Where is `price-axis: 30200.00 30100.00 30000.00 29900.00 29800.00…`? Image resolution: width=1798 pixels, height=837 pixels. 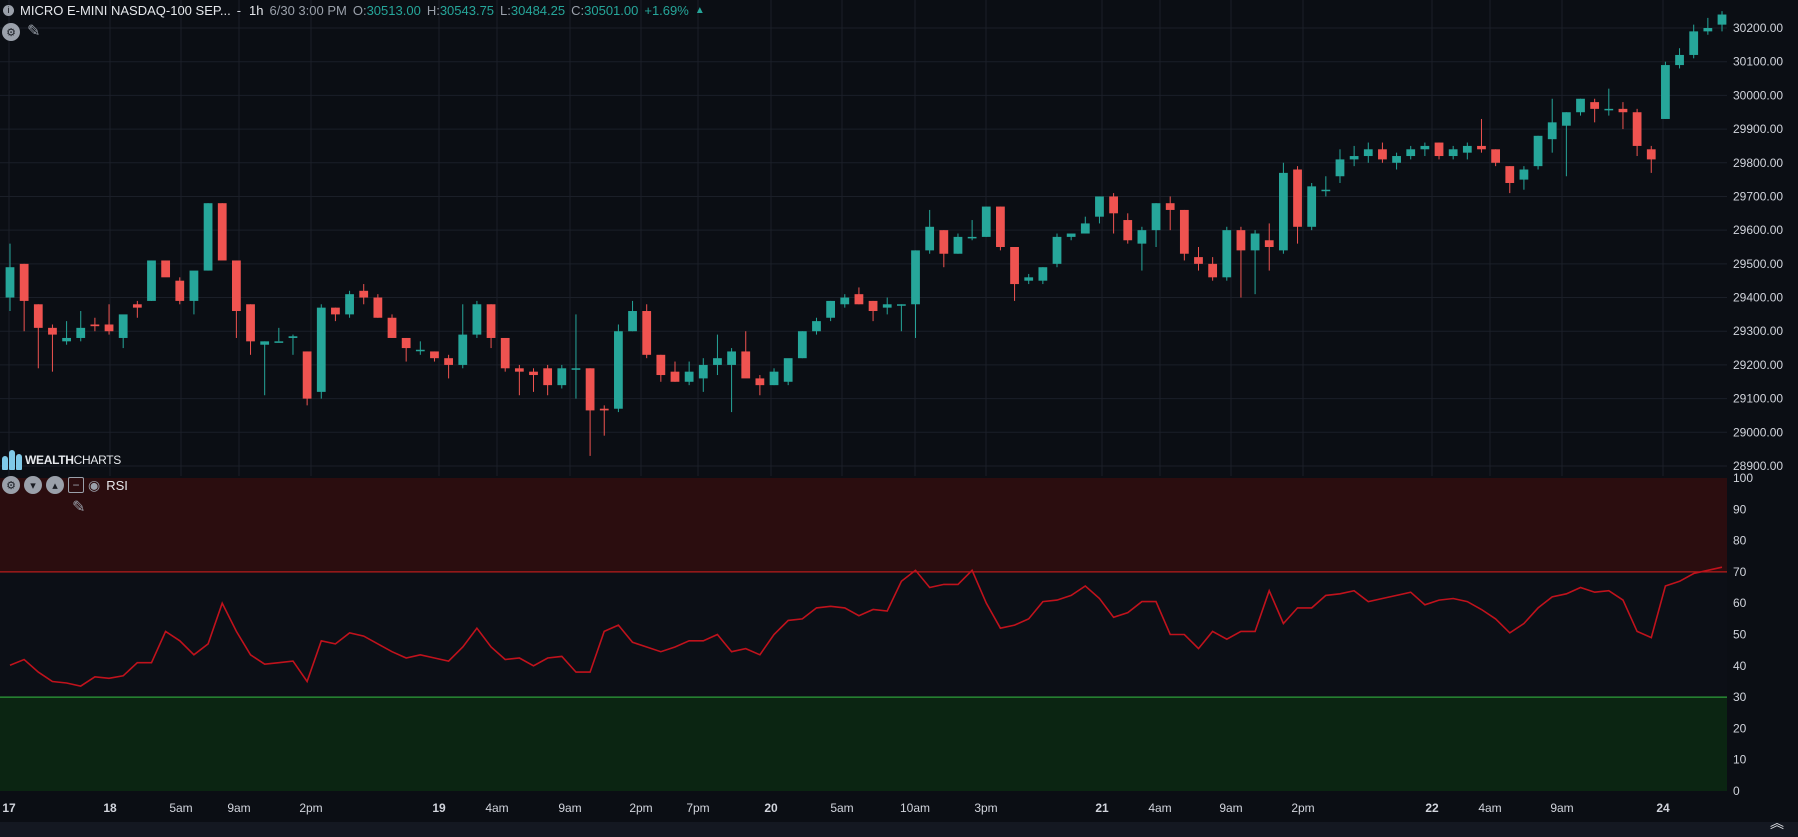
price-axis: 30200.00 30100.00 30000.00 29900.00 29800.00… is located at coordinates (1758, 247).